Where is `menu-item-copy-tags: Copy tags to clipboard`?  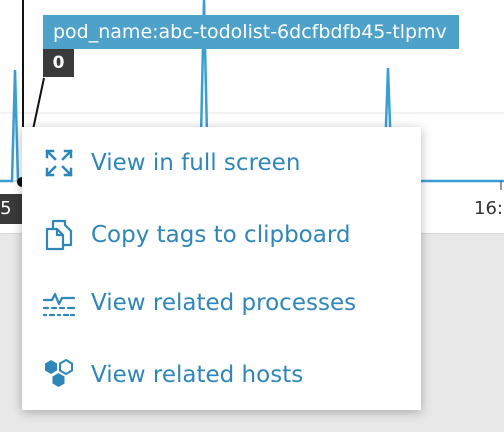 menu-item-copy-tags: Copy tags to clipboard is located at coordinates (221, 235).